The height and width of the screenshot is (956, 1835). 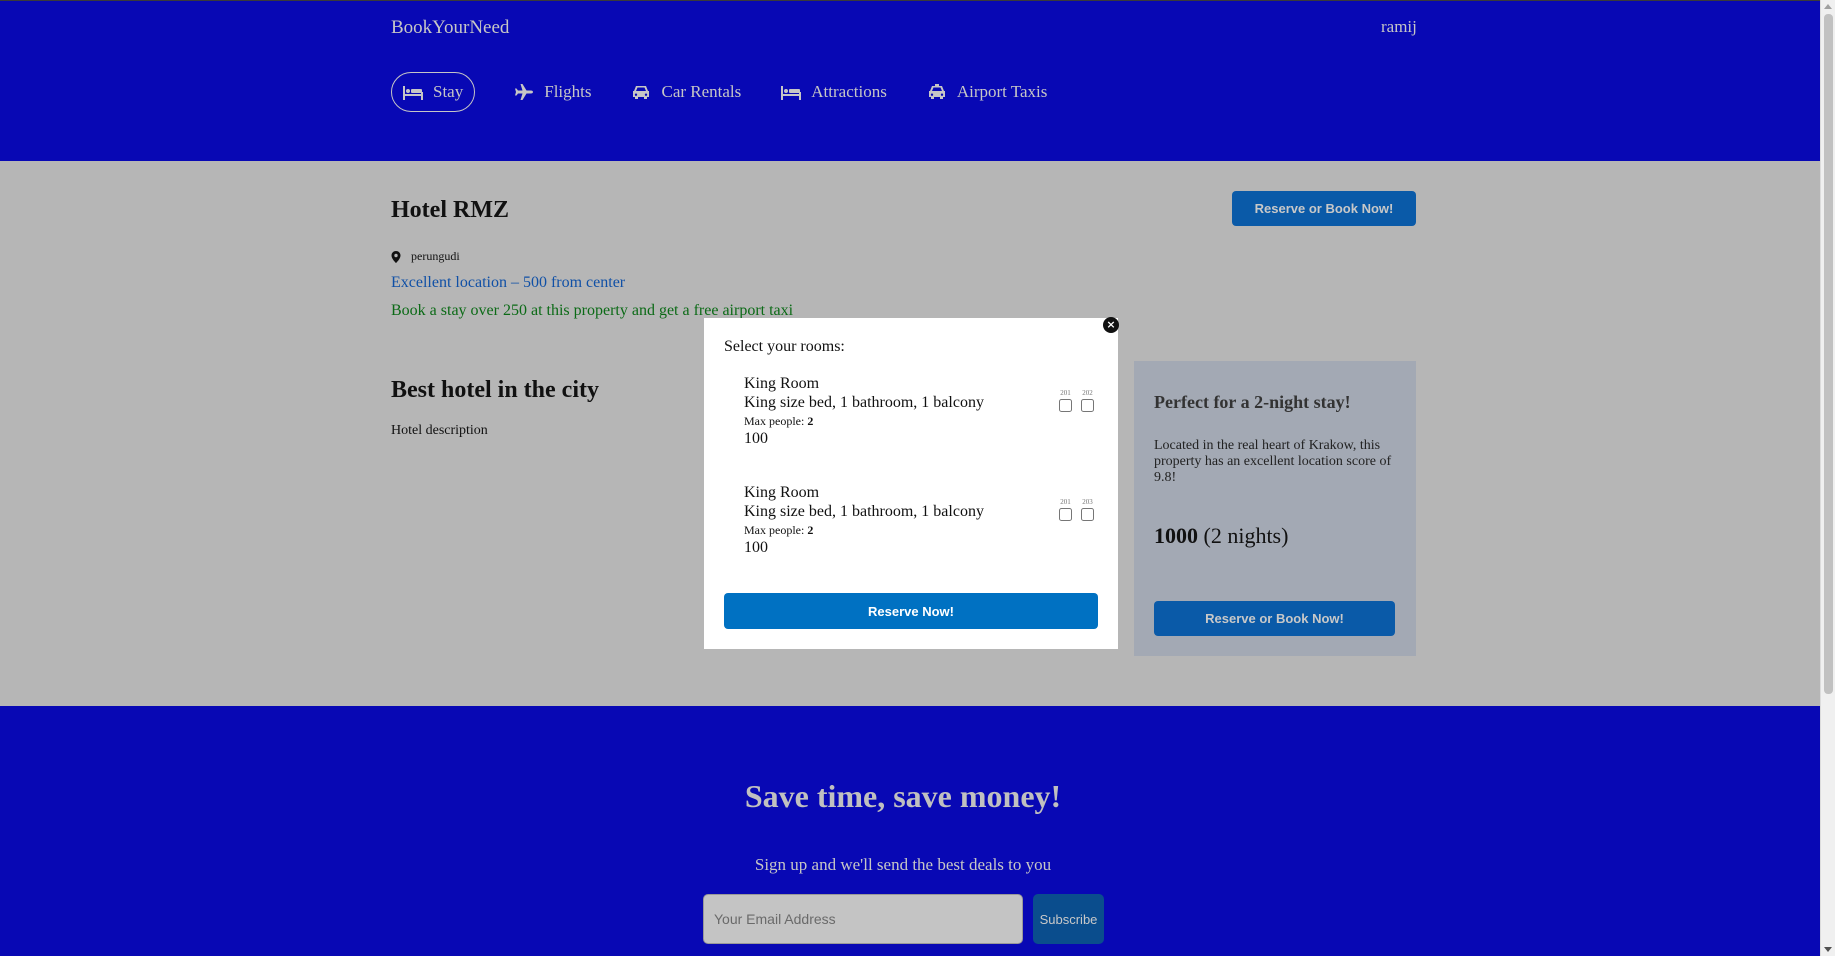 I want to click on email-input, so click(x=863, y=919).